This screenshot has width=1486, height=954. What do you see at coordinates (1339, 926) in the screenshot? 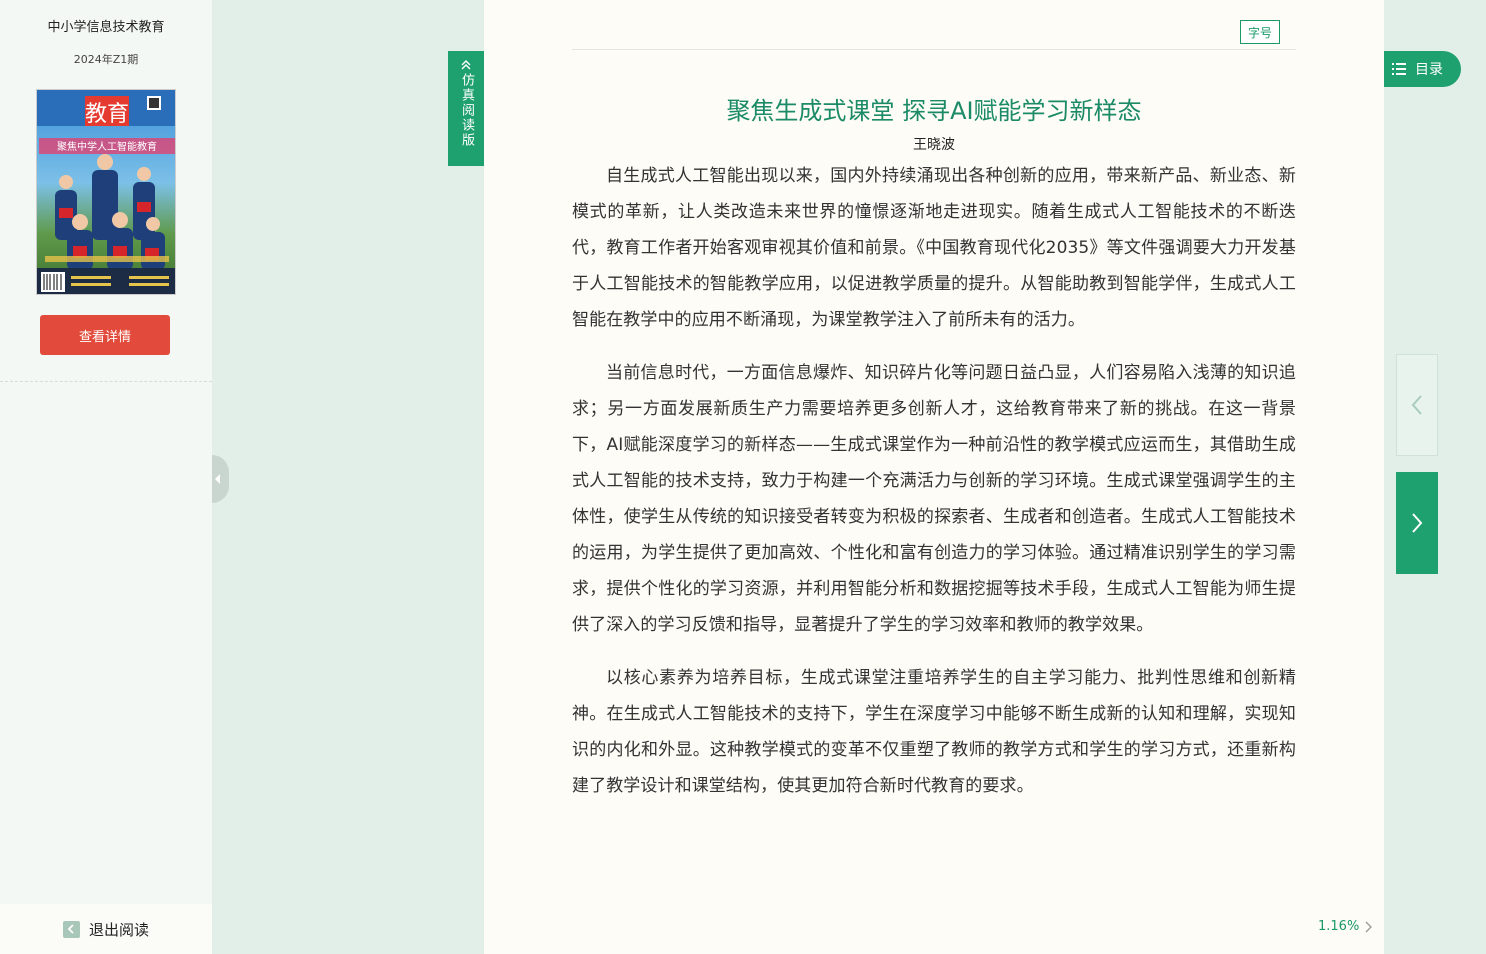
I see `progress-percent: 1.16%` at bounding box center [1339, 926].